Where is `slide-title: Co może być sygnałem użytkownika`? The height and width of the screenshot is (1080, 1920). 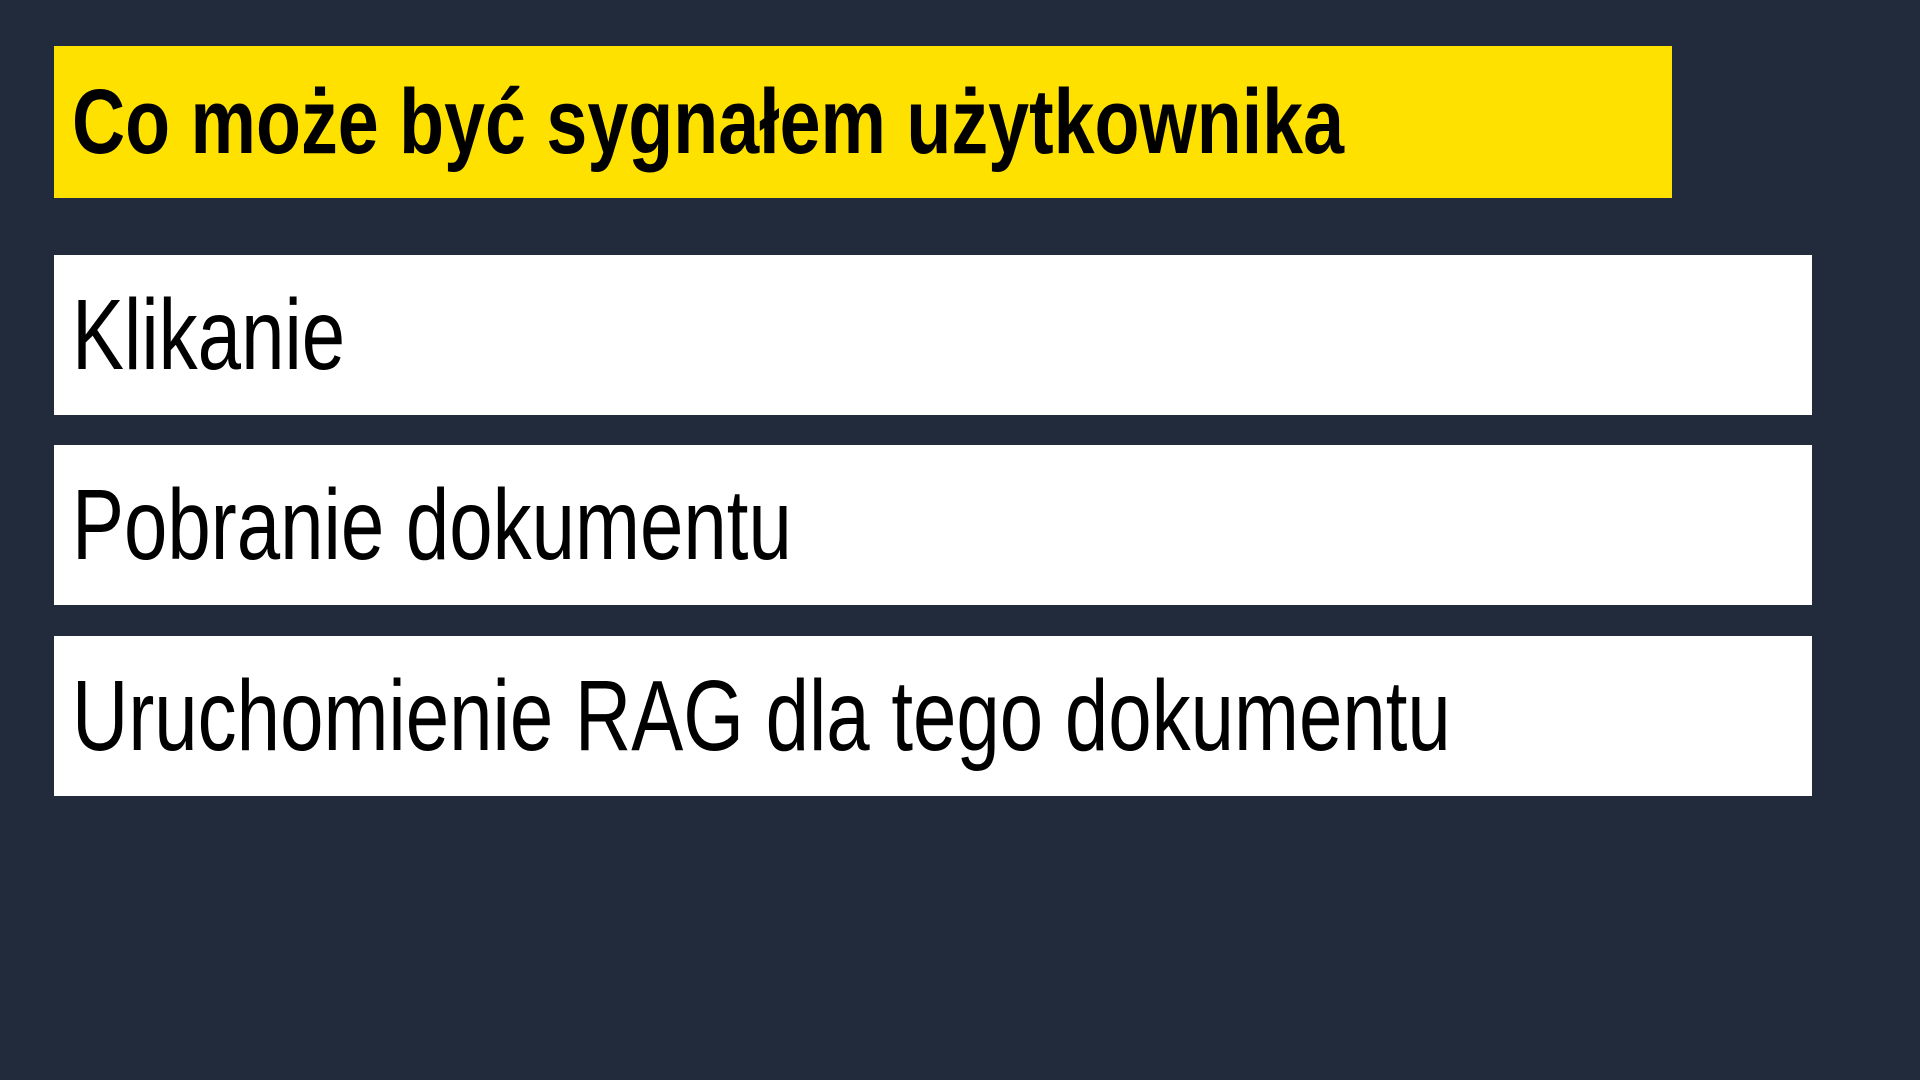 slide-title: Co może być sygnałem użytkownika is located at coordinates (708, 122).